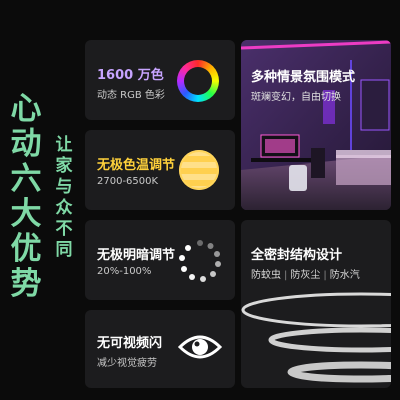 The width and height of the screenshot is (400, 400). I want to click on seal-tag: 防灰尘, so click(305, 275).